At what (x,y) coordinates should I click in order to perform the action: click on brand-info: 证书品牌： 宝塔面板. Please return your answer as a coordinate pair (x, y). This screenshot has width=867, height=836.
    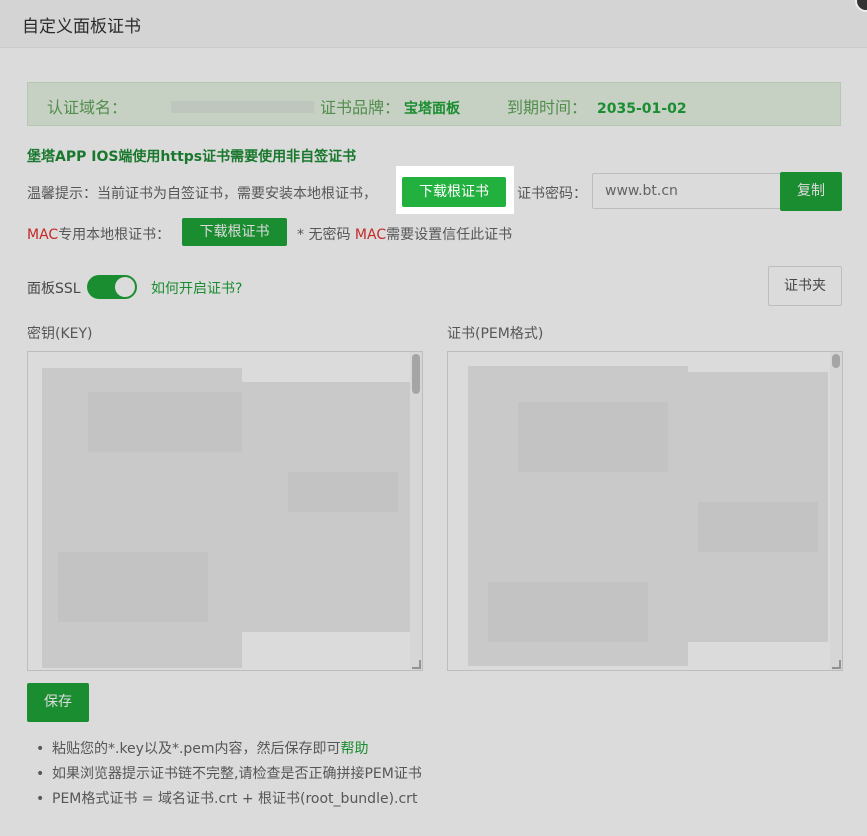
    Looking at the image, I should click on (390, 106).